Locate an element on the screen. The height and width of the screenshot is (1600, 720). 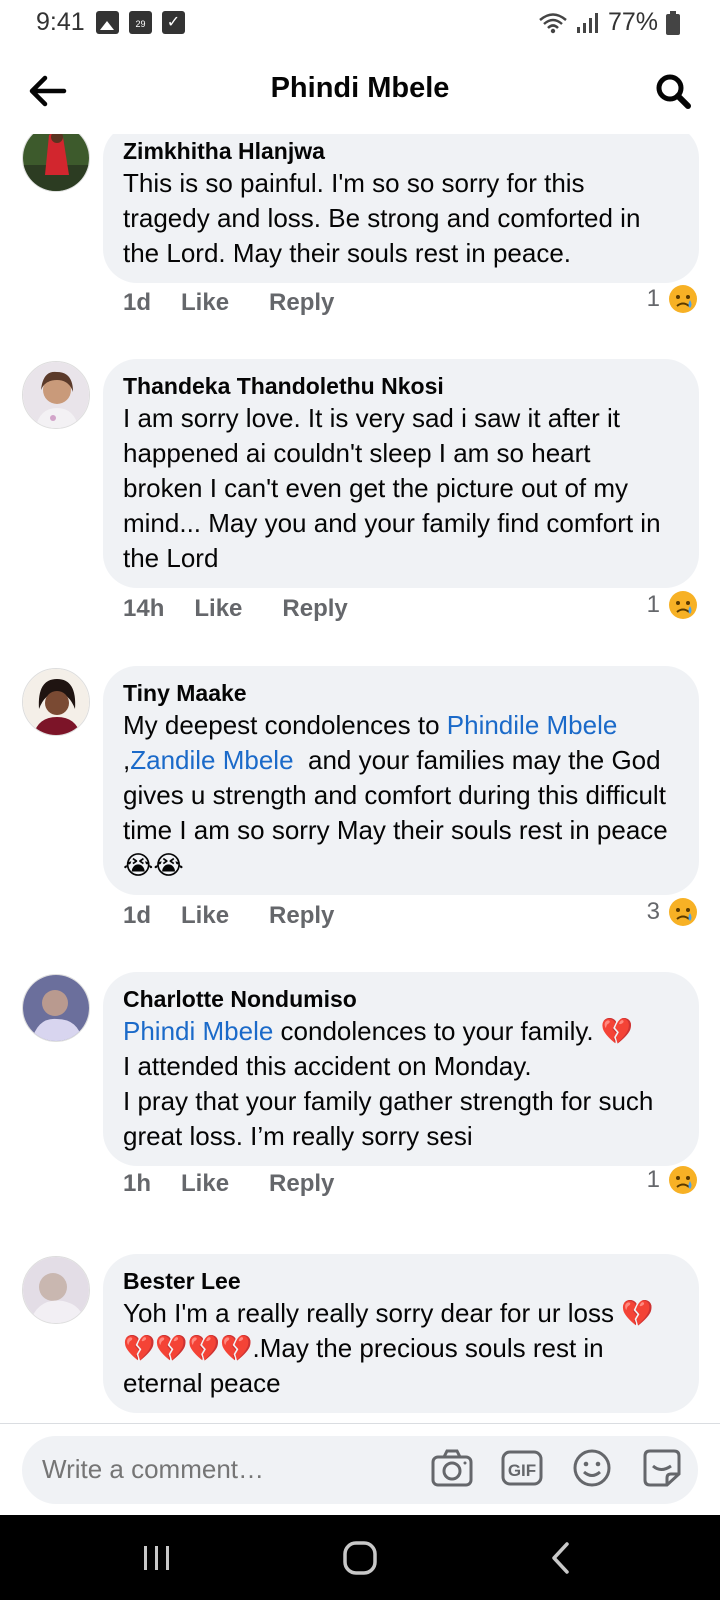
status-bar: 9:41 29 ✓ 77% is located at coordinates (360, 23).